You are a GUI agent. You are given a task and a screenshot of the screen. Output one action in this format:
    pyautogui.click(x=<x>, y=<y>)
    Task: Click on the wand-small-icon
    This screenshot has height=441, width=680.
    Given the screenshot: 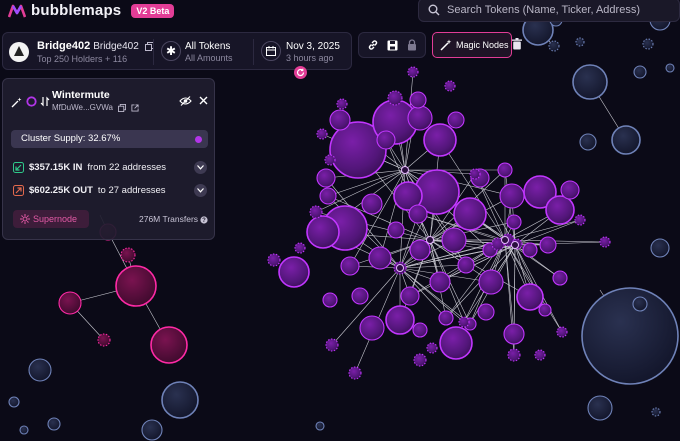 What is the action you would take?
    pyautogui.click(x=16, y=102)
    